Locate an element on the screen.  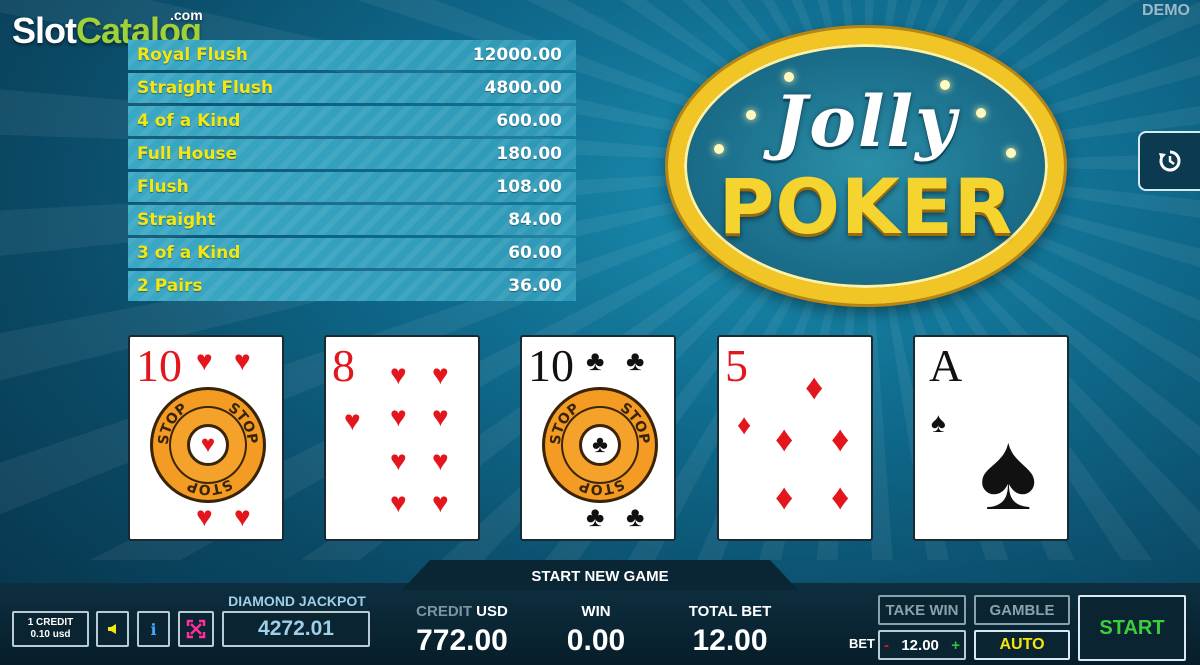
paytable-row: Straight 84.00 is located at coordinates (352, 220).